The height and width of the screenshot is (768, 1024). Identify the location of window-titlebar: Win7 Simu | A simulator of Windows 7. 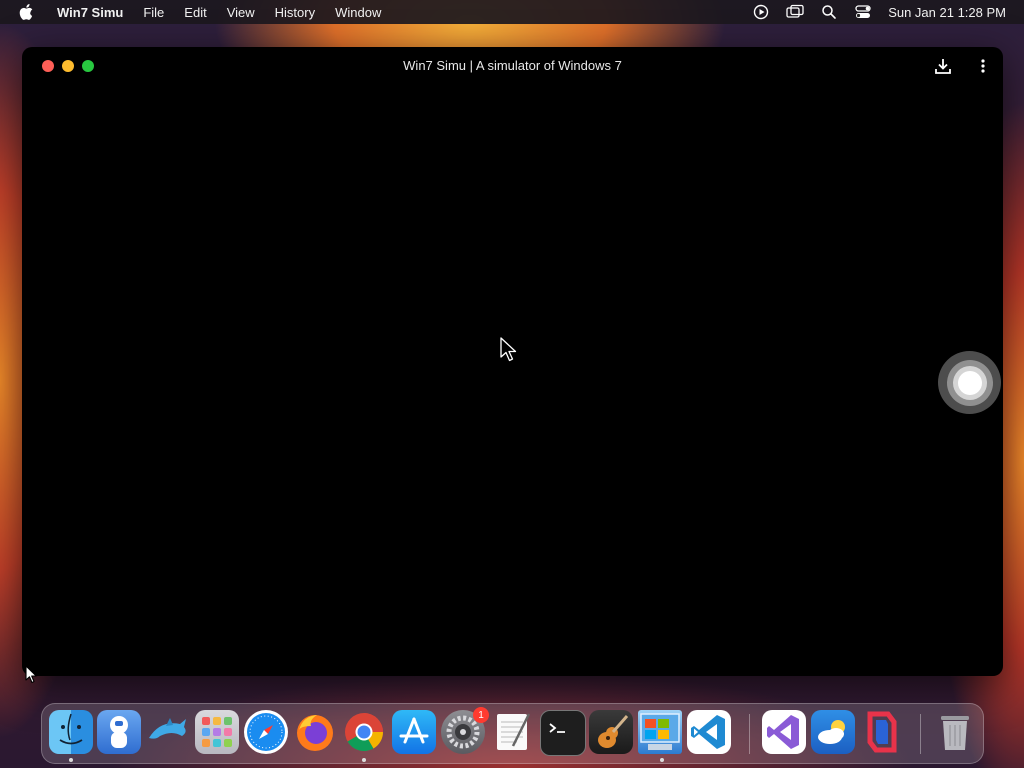
(512, 66).